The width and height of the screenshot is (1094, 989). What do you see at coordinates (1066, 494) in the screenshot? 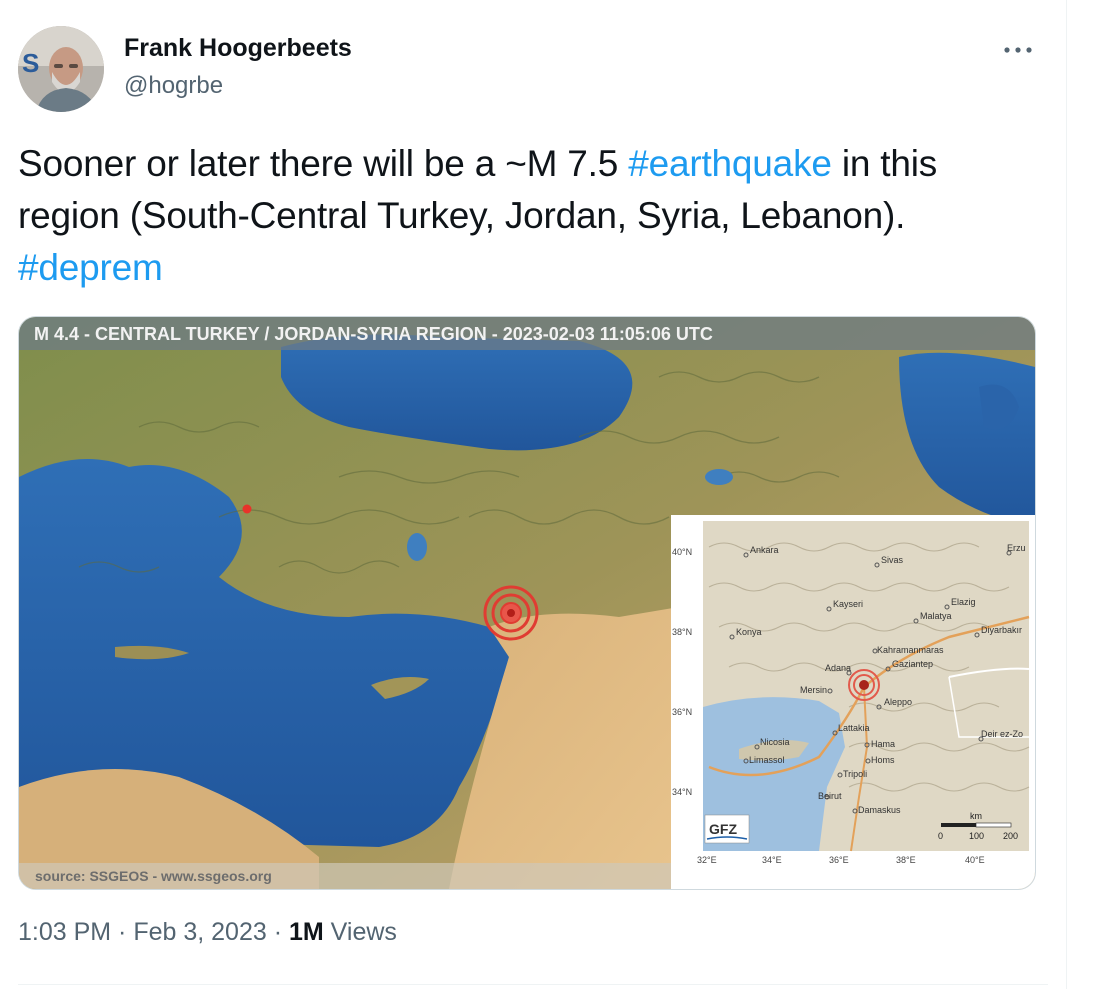
I see `column-divider` at bounding box center [1066, 494].